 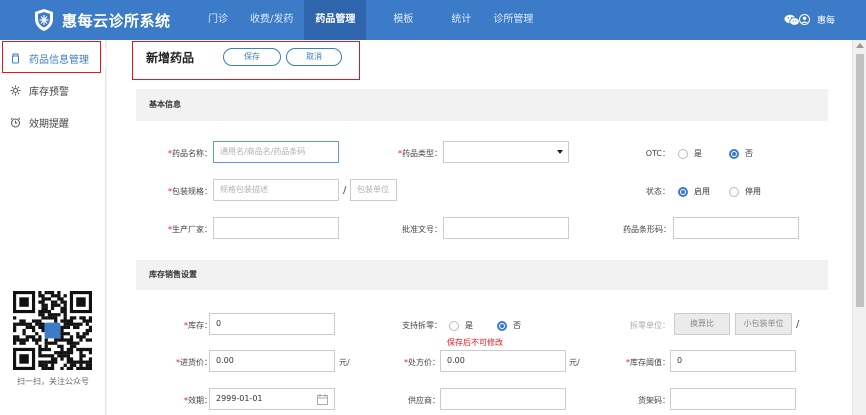 I want to click on otc-yes-radio: 是, so click(x=690, y=153).